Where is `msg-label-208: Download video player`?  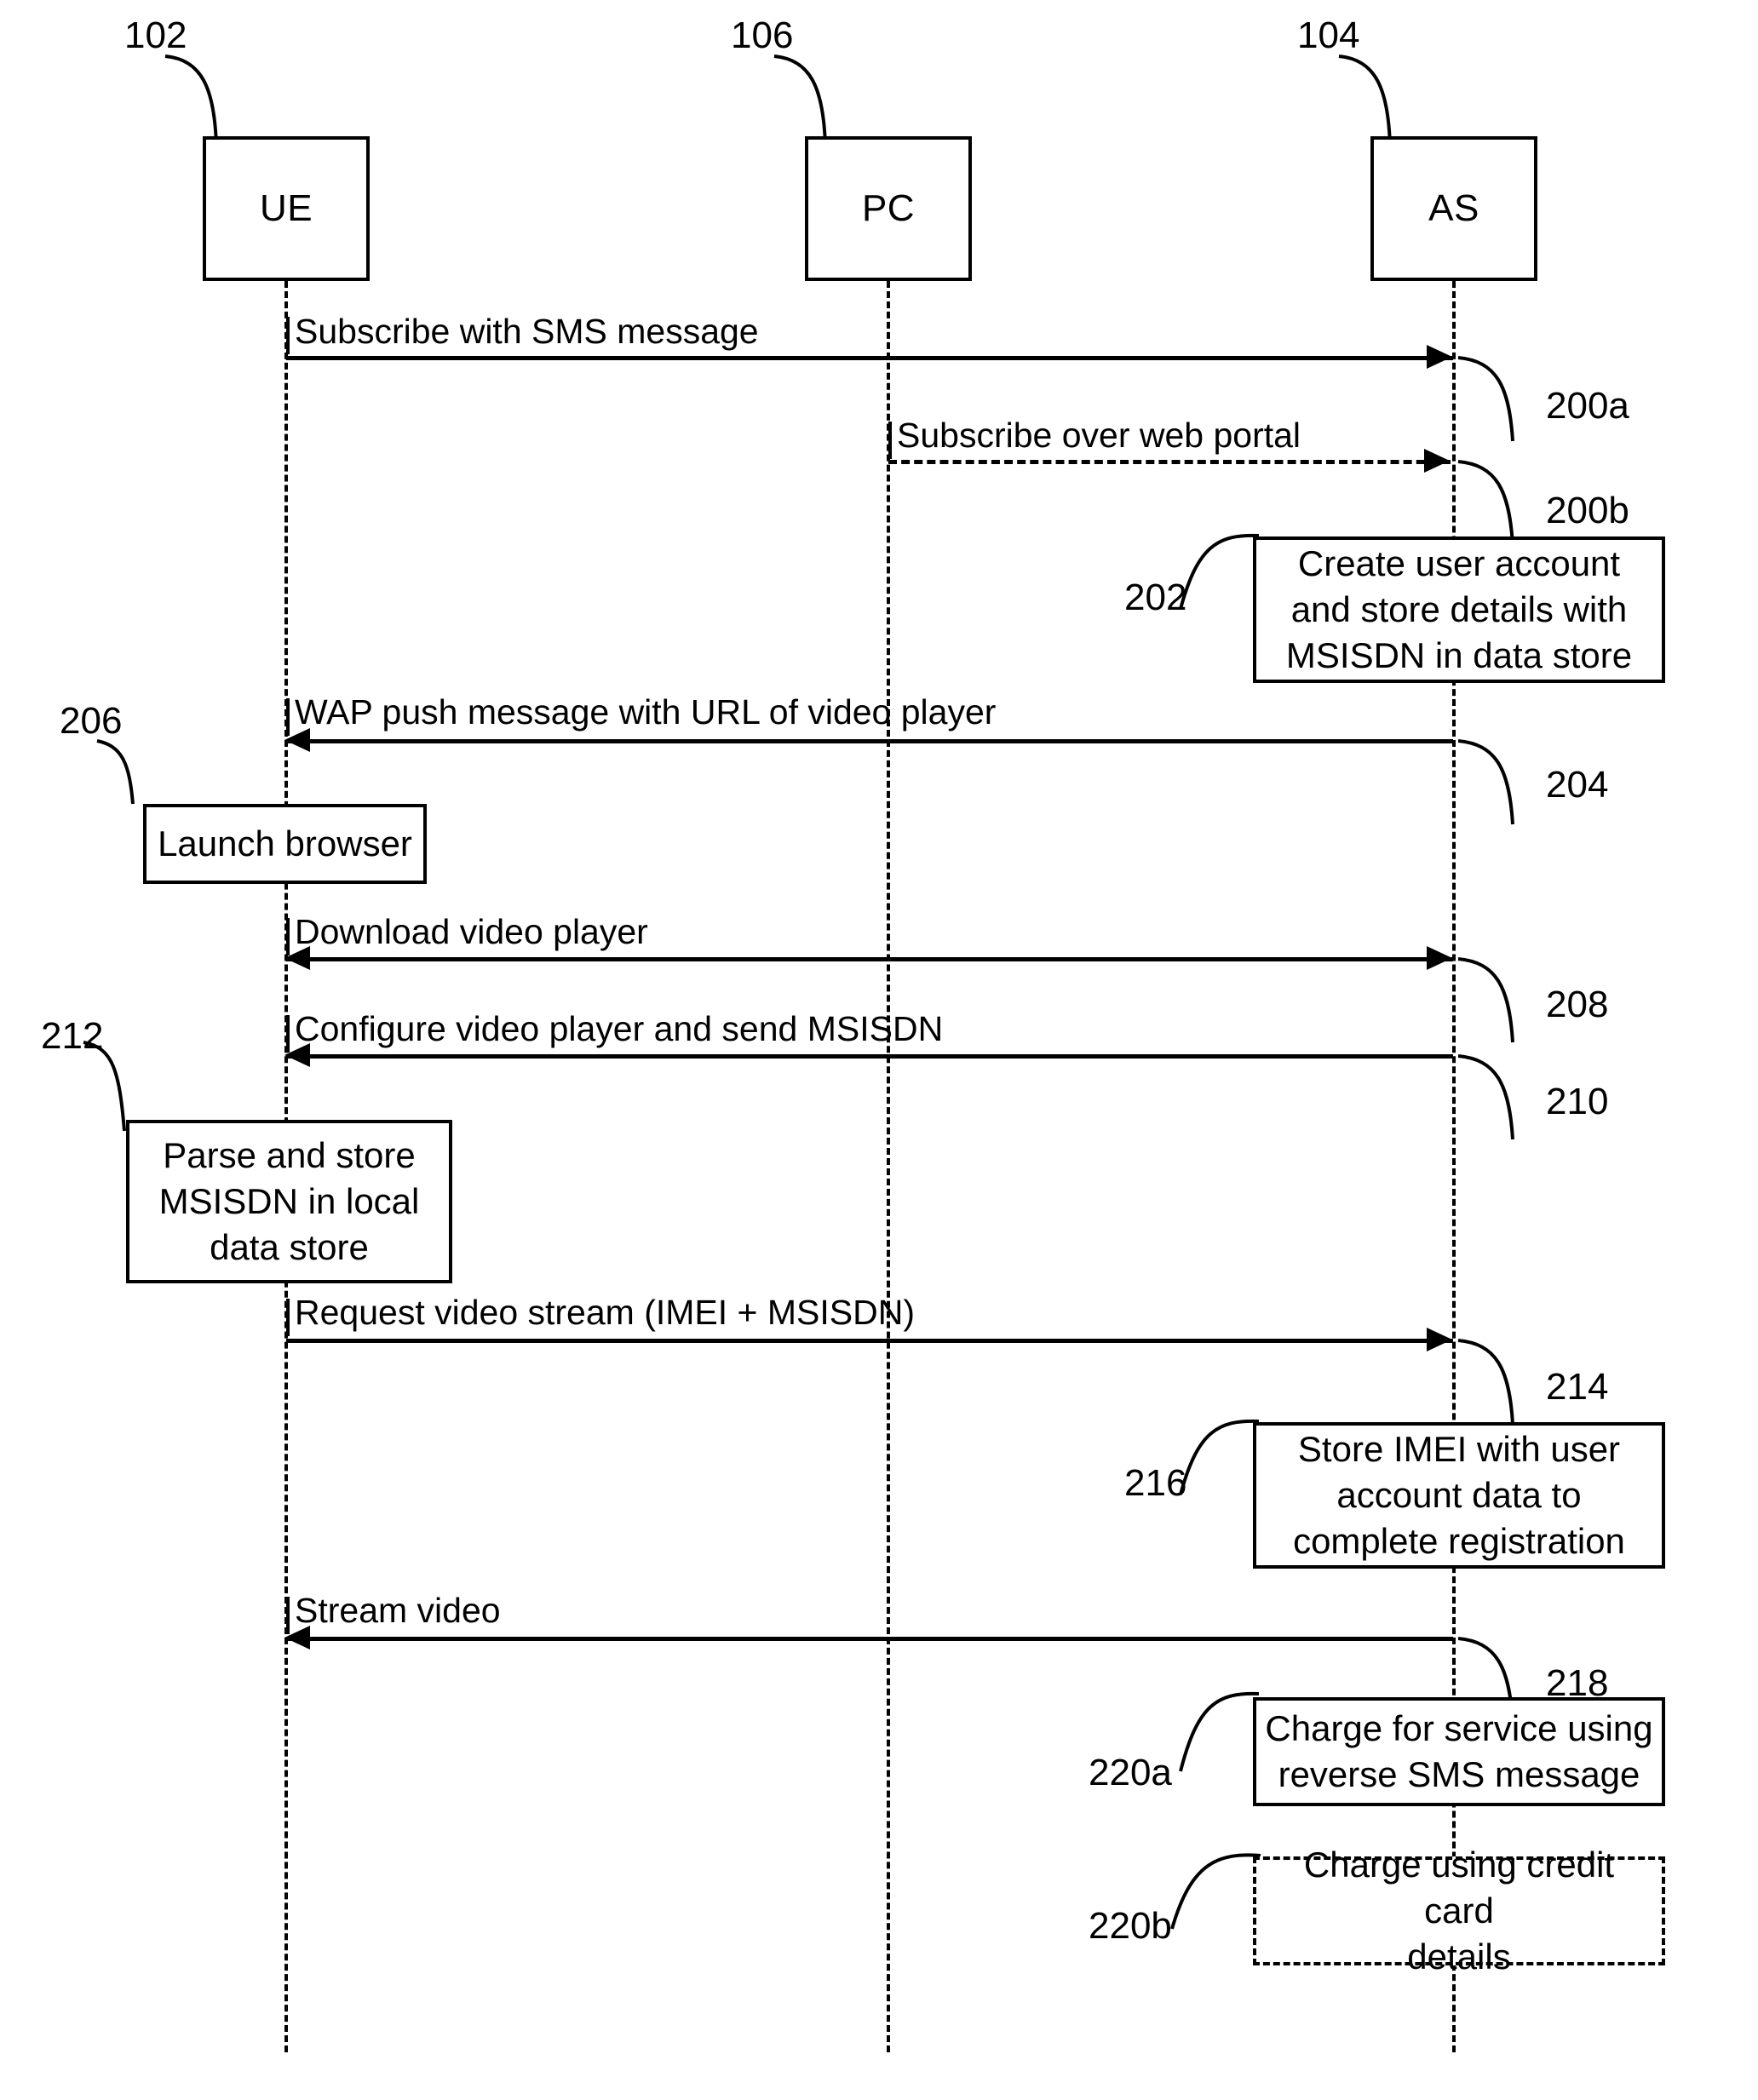 msg-label-208: Download video player is located at coordinates (471, 931).